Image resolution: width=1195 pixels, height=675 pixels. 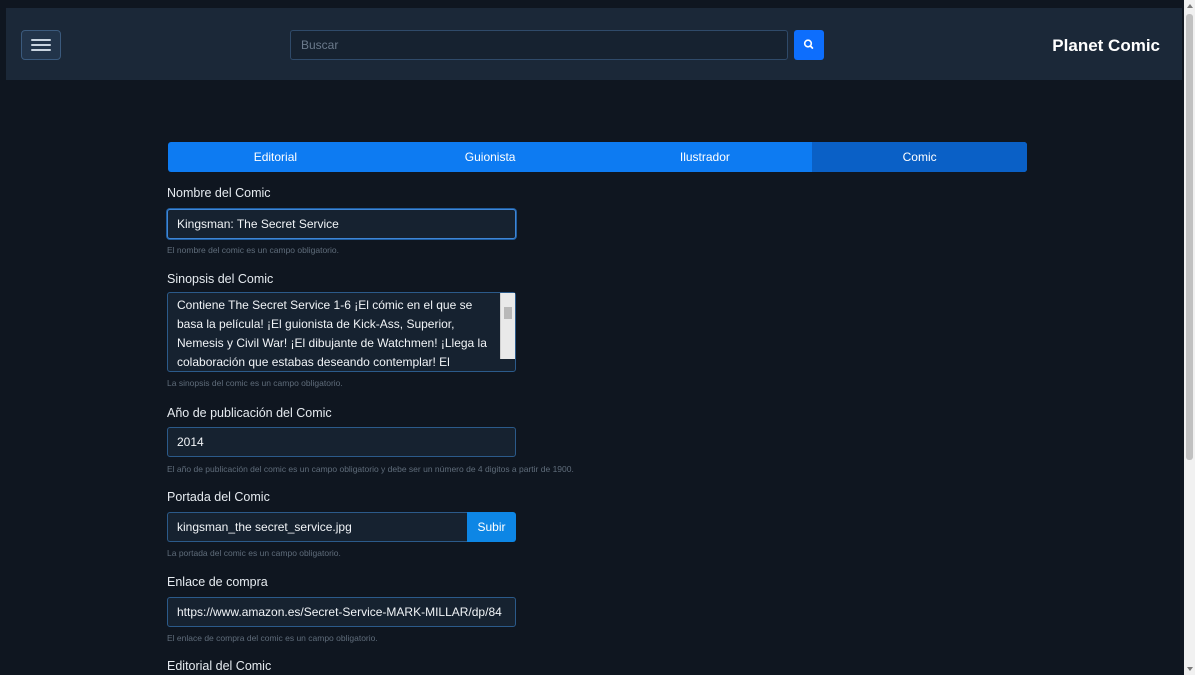 I want to click on synopsis-scrollbar, so click(x=507, y=326).